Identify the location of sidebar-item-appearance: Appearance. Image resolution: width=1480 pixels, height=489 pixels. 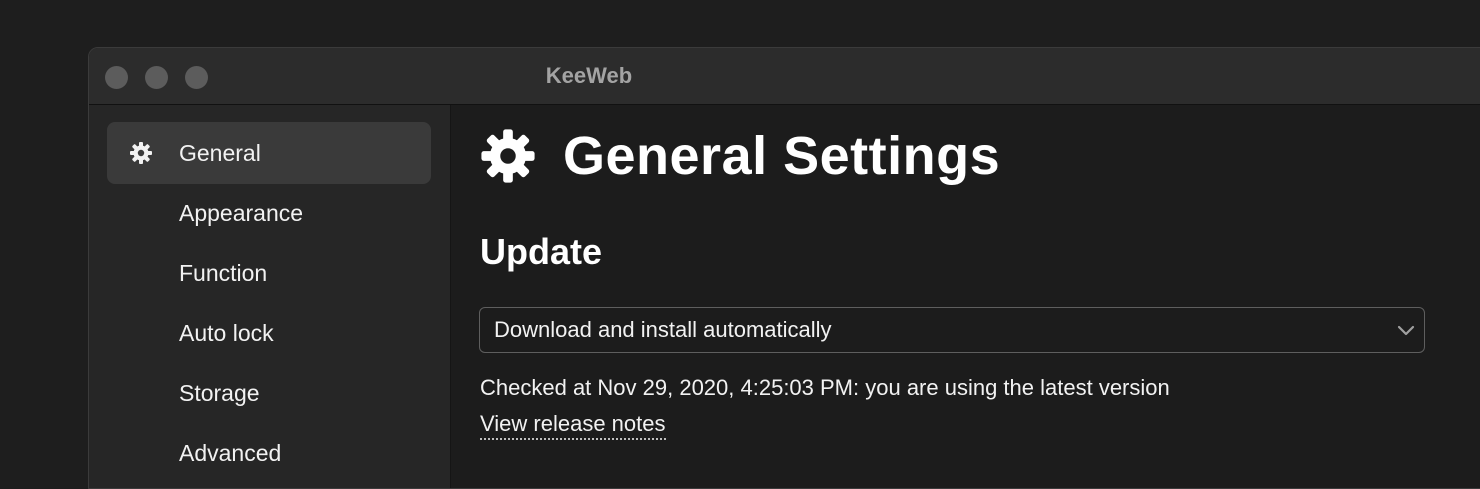
(269, 213).